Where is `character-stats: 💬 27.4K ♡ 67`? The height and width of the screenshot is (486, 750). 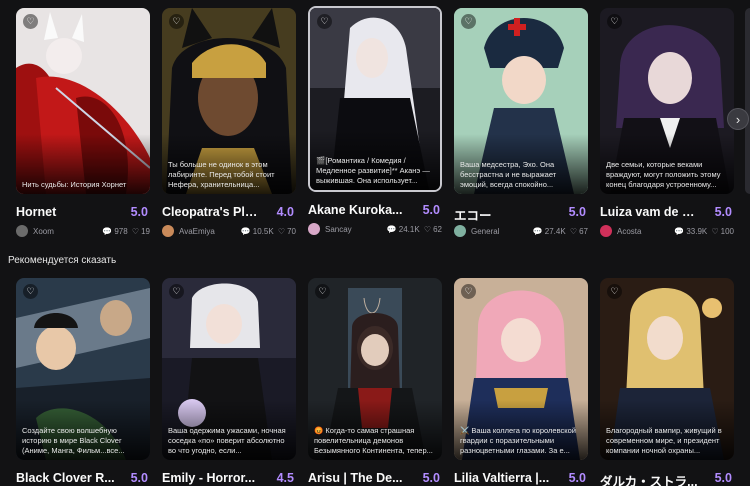 character-stats: 💬 27.4K ♡ 67 is located at coordinates (559, 231).